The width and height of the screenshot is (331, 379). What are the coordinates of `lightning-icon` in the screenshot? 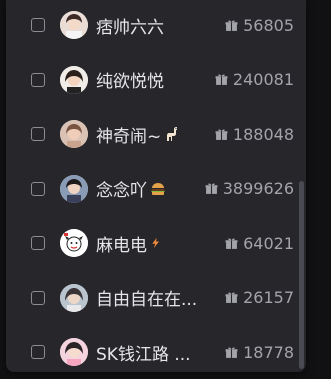 It's located at (156, 243).